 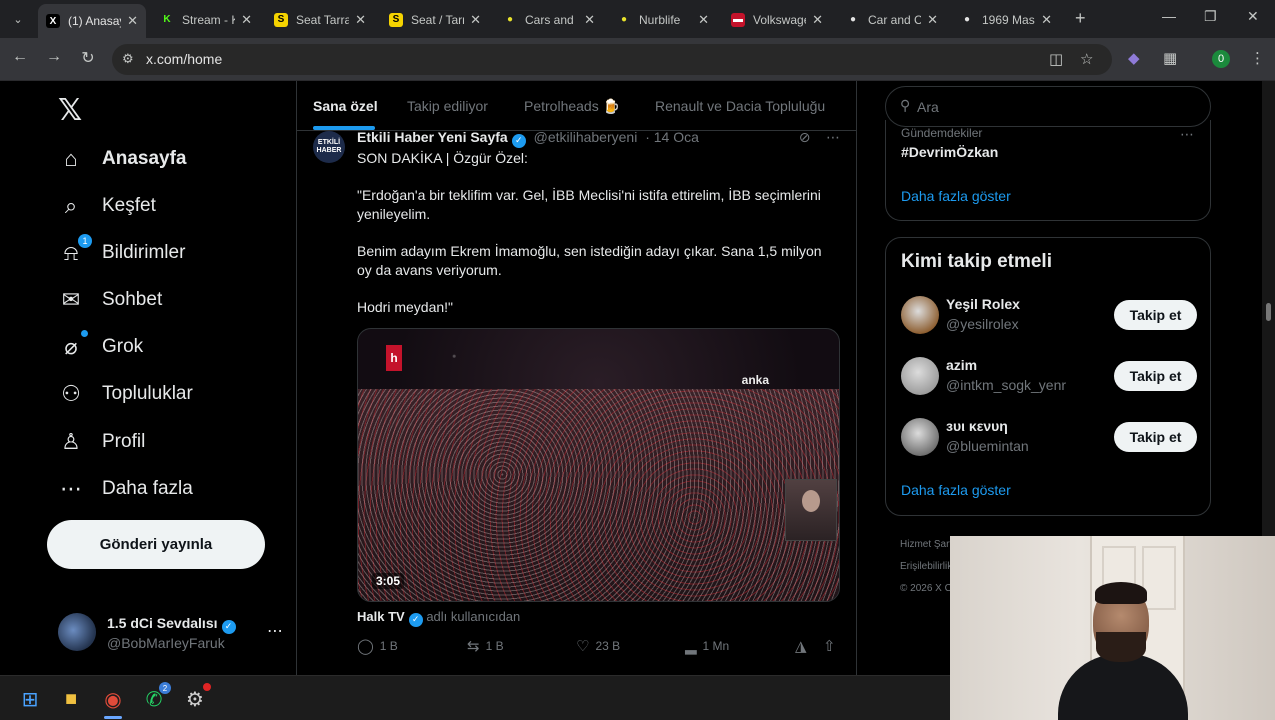 I want to click on tab-renault-dacia: Renault ve Dacia Topluluğu, so click(x=740, y=106).